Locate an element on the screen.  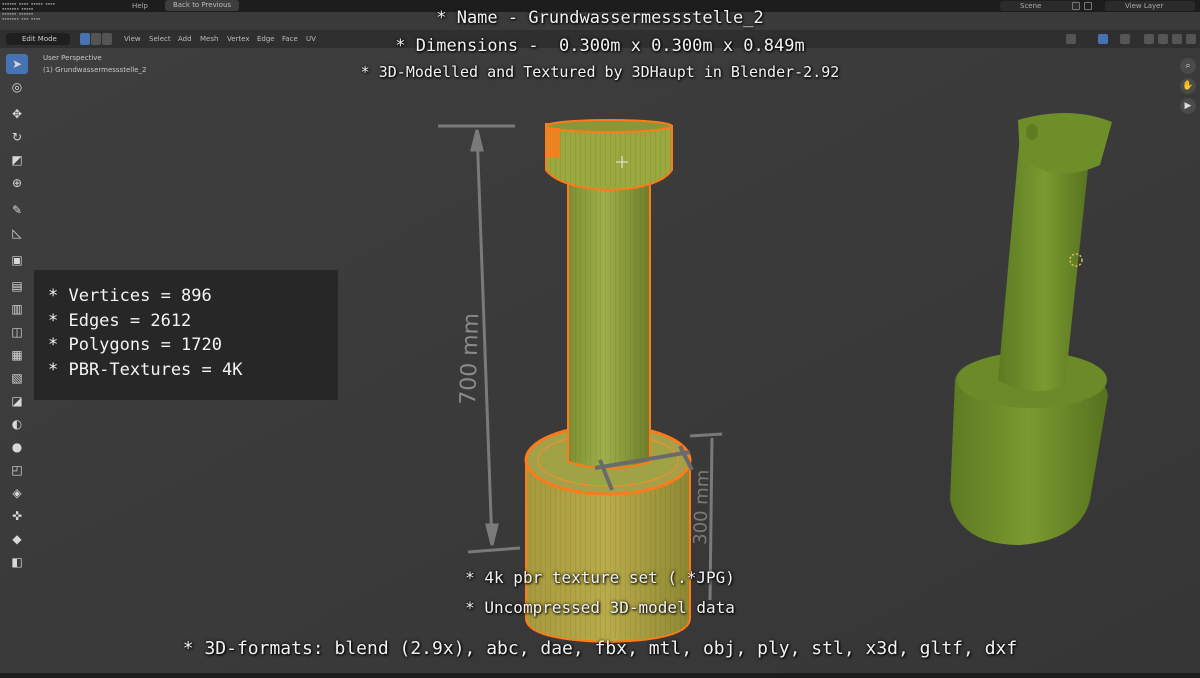
loop-cut-icon: ▦ is located at coordinates (17, 355).